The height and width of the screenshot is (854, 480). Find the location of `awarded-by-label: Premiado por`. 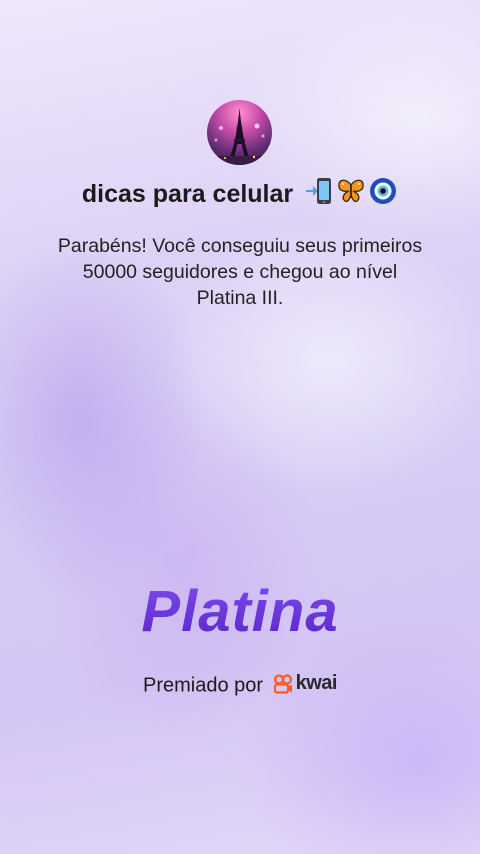

awarded-by-label: Premiado por is located at coordinates (203, 685).